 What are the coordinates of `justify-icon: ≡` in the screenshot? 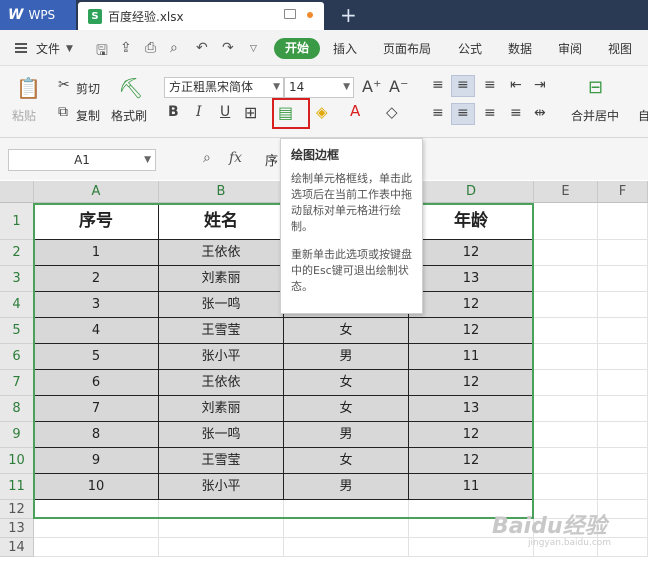 It's located at (516, 113).